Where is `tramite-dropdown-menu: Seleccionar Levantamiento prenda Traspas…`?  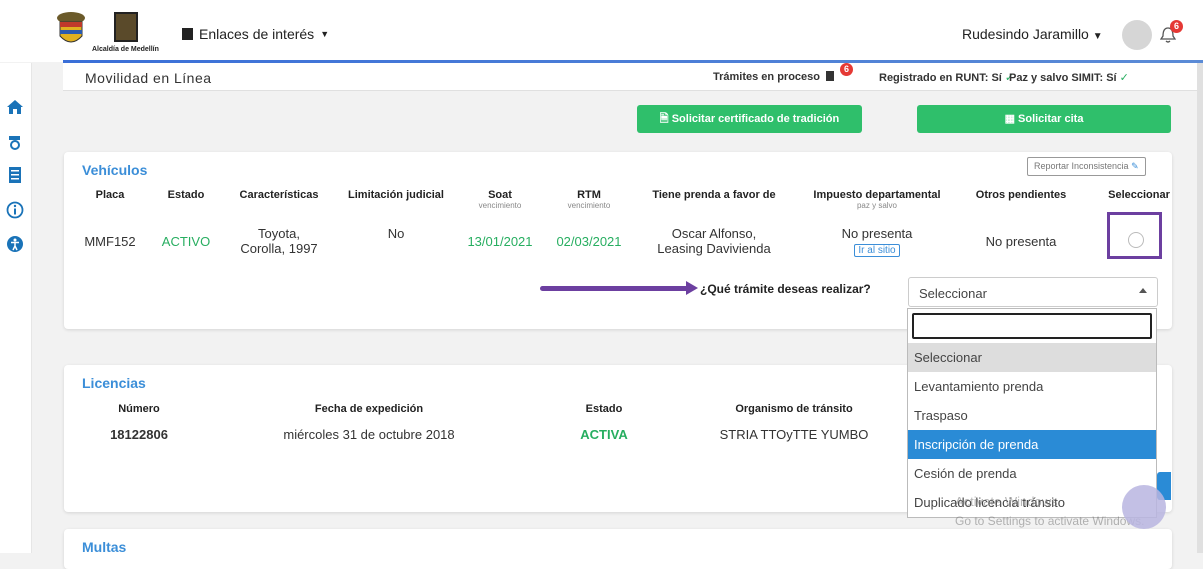
tramite-dropdown-menu: Seleccionar Levantamiento prenda Traspas… is located at coordinates (1032, 413).